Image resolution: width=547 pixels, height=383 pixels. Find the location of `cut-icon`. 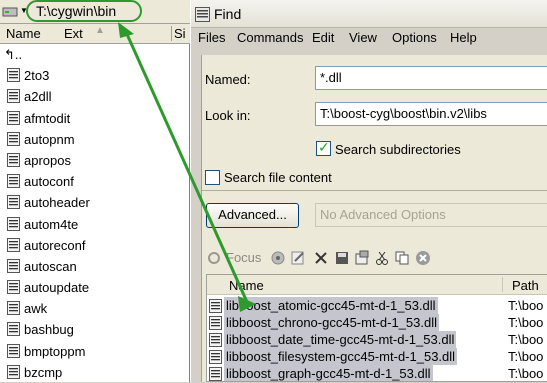

cut-icon is located at coordinates (382, 258).